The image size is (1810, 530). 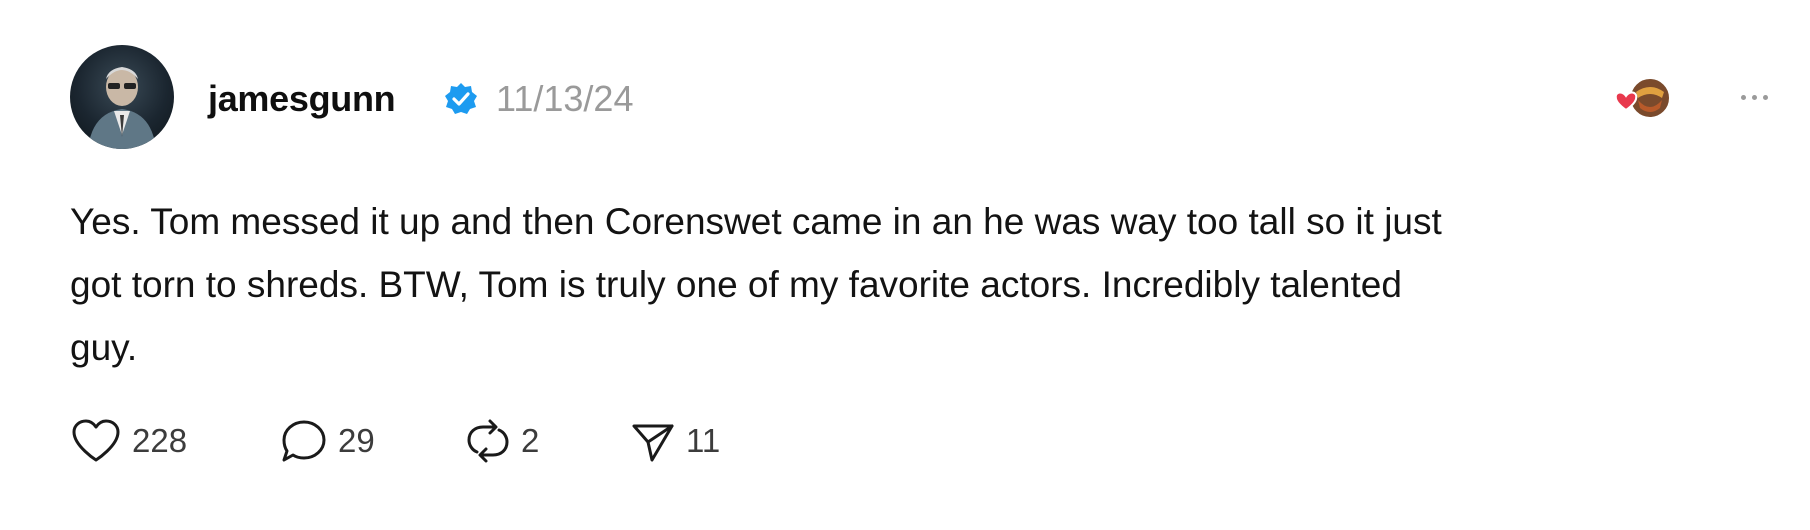 I want to click on comment-icon, so click(x=304, y=441).